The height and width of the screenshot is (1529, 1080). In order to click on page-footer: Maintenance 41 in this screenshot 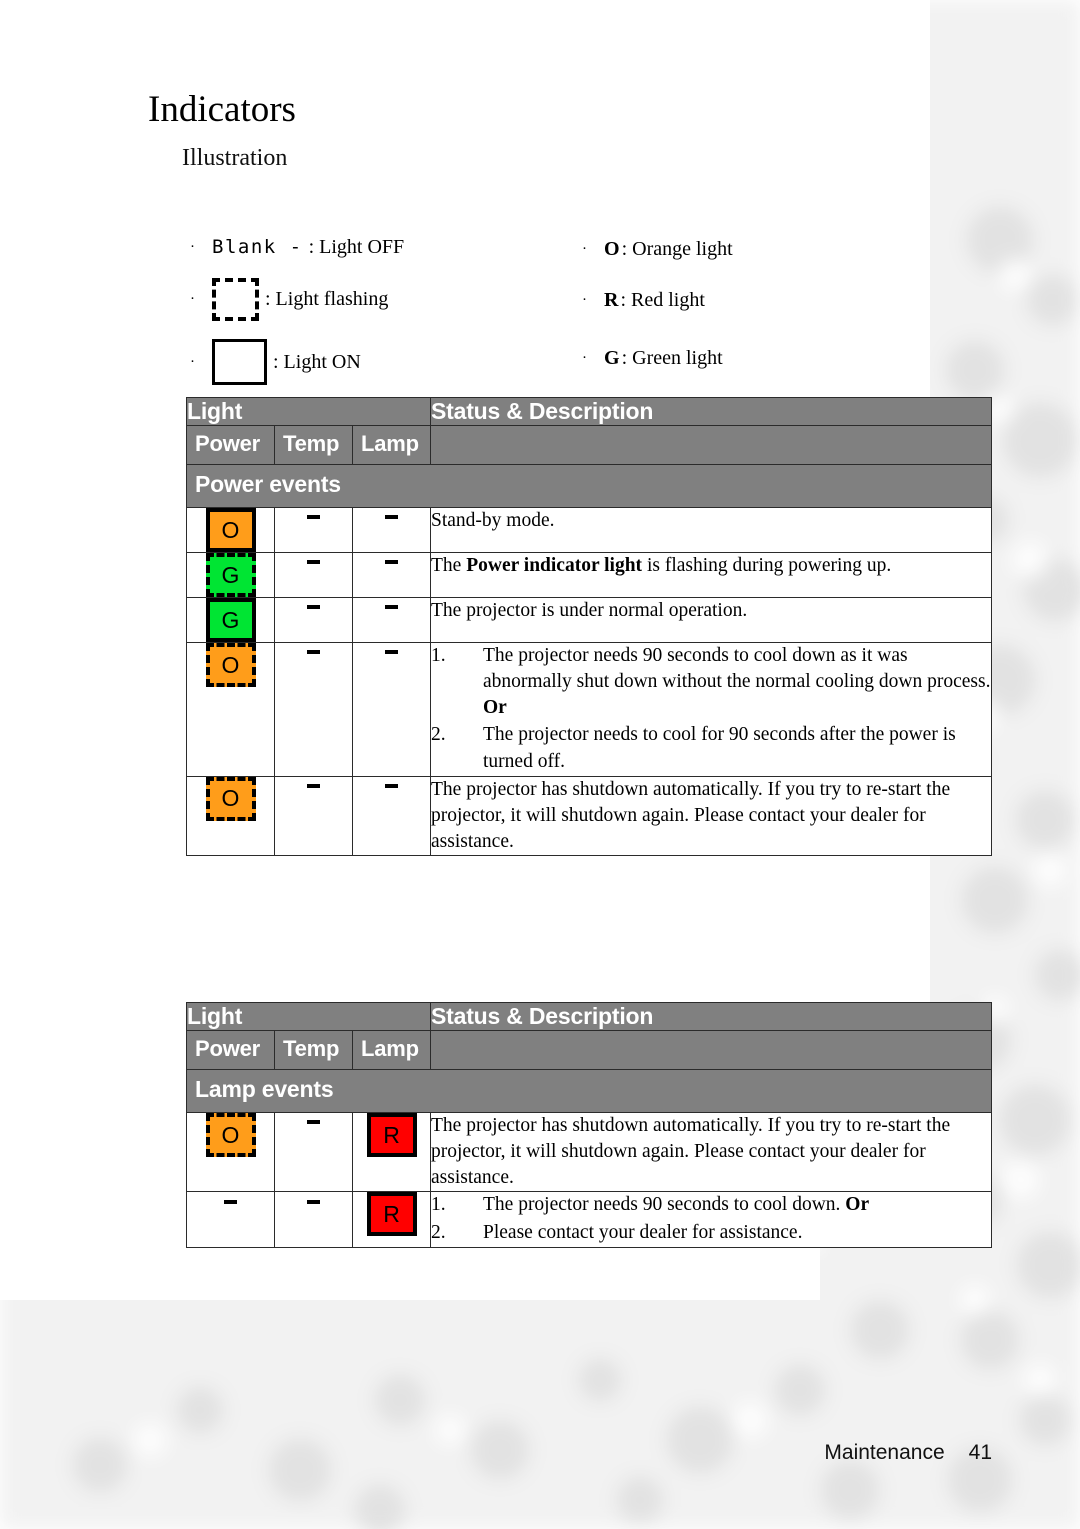, I will do `click(908, 1453)`.